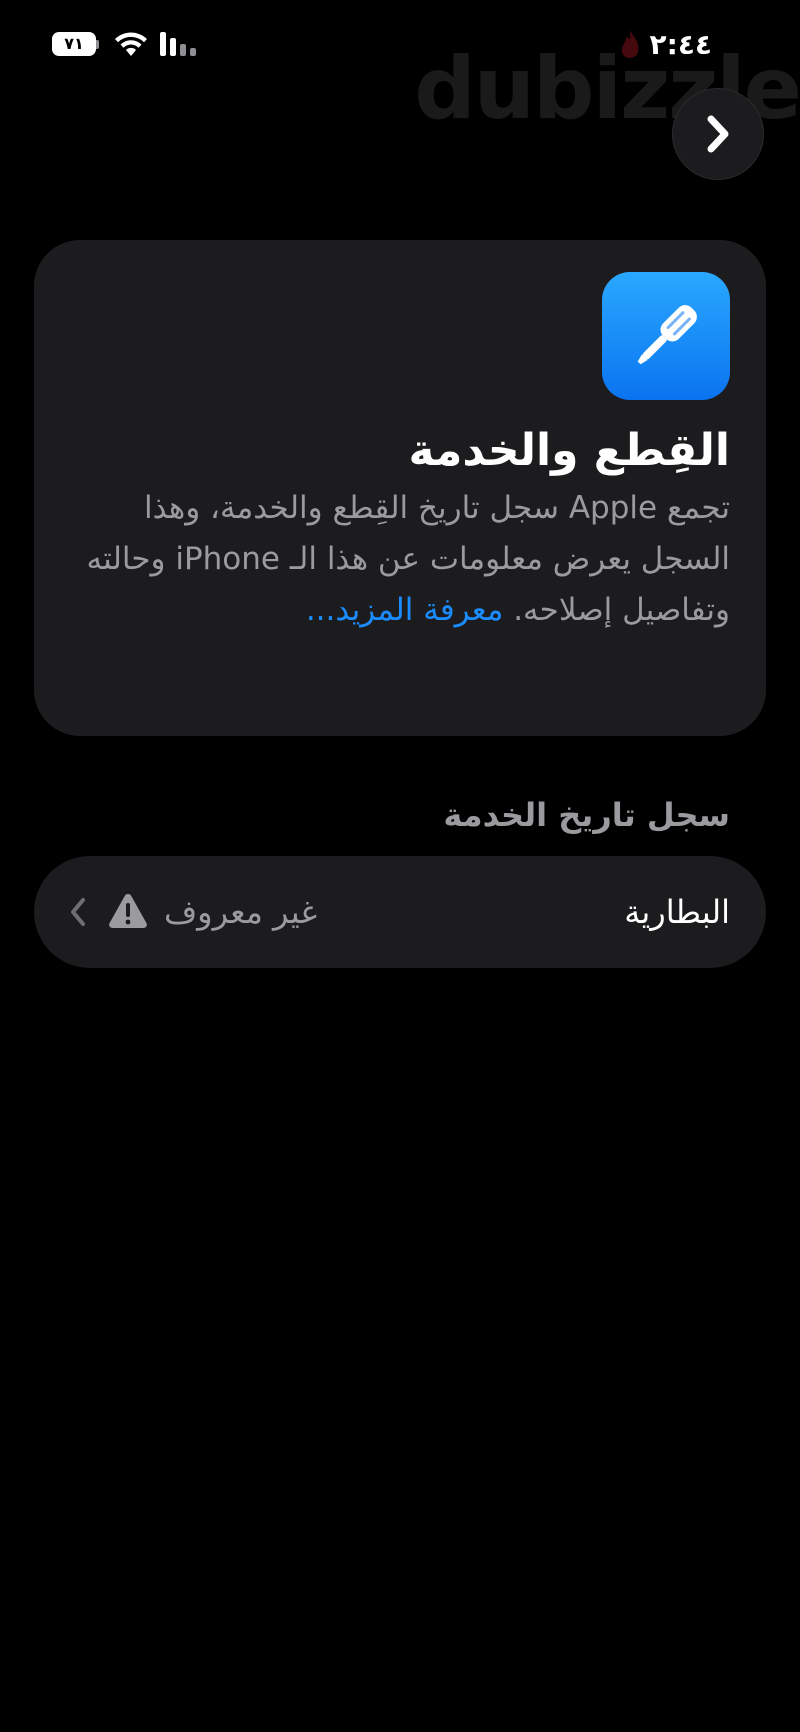 This screenshot has height=1732, width=800. What do you see at coordinates (131, 44) in the screenshot?
I see `wifi-icon` at bounding box center [131, 44].